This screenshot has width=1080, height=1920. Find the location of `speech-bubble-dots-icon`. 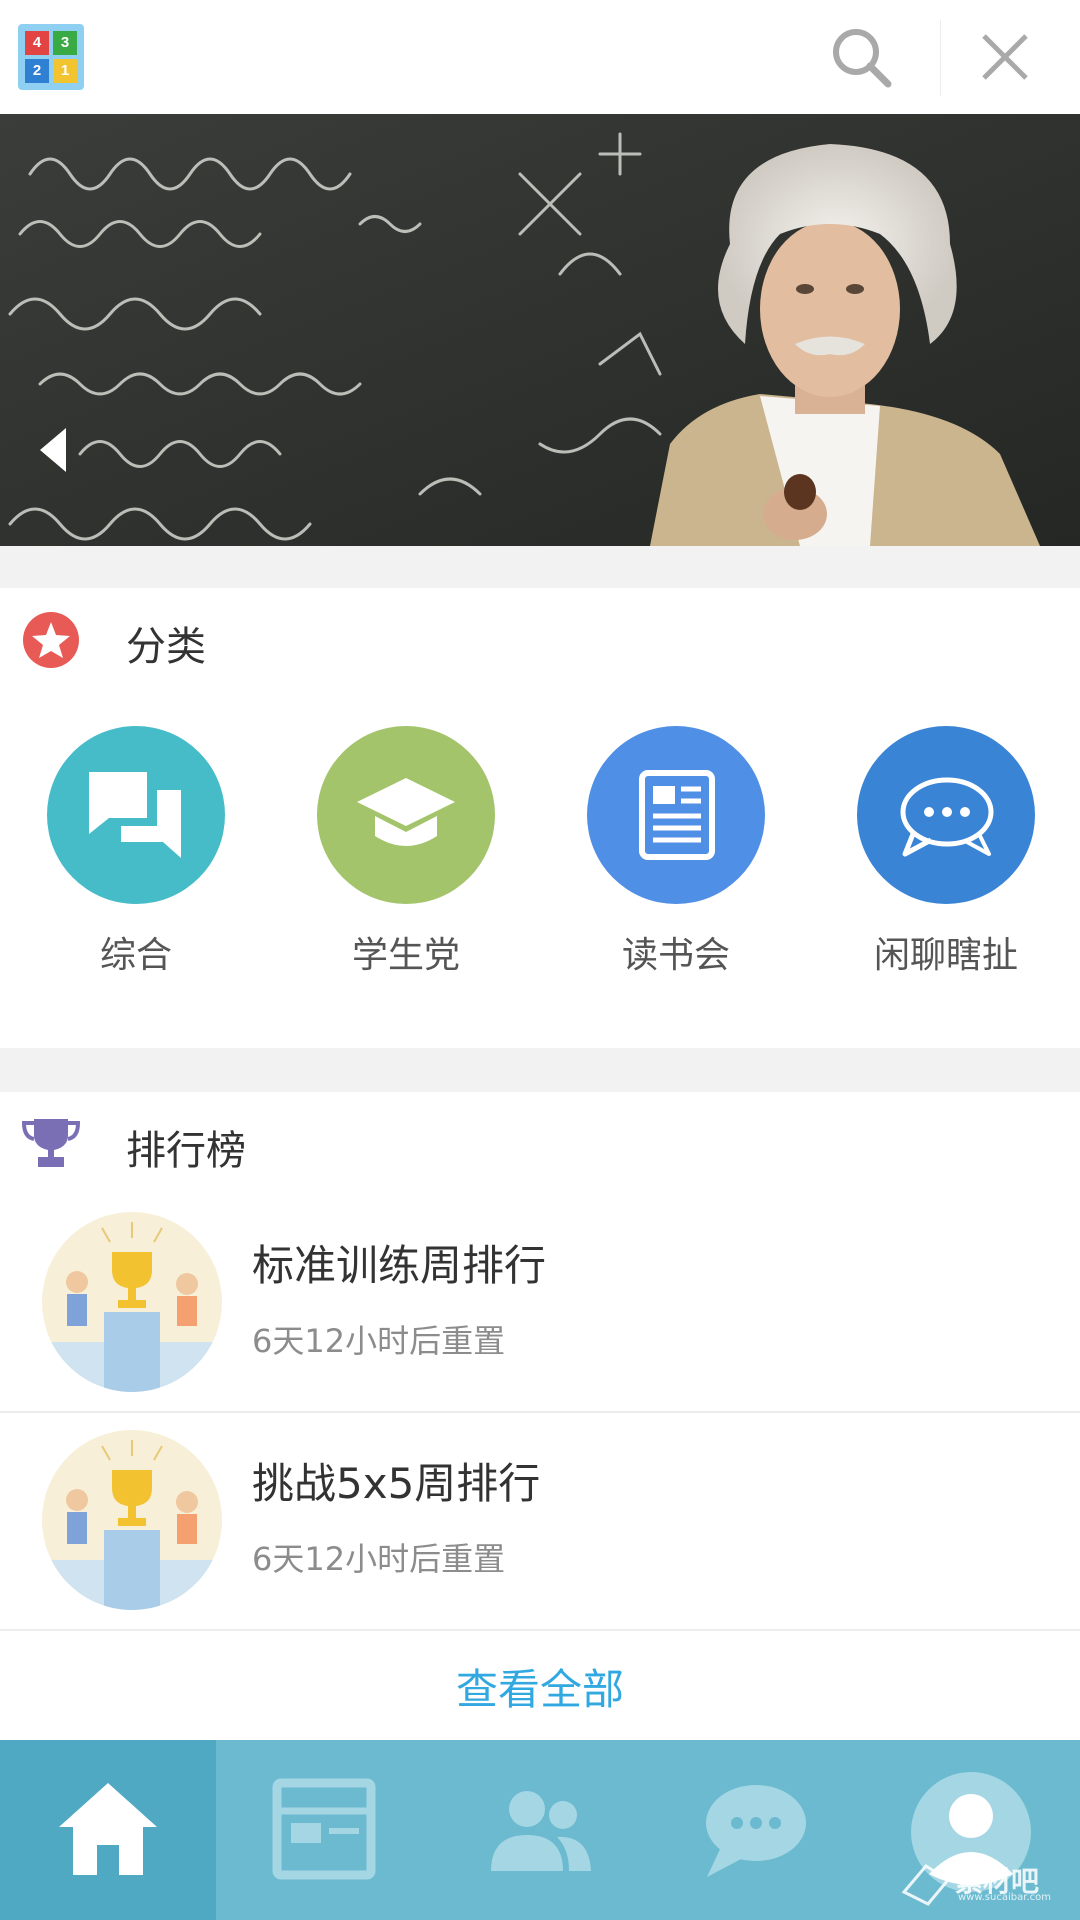

speech-bubble-dots-icon is located at coordinates (947, 817).